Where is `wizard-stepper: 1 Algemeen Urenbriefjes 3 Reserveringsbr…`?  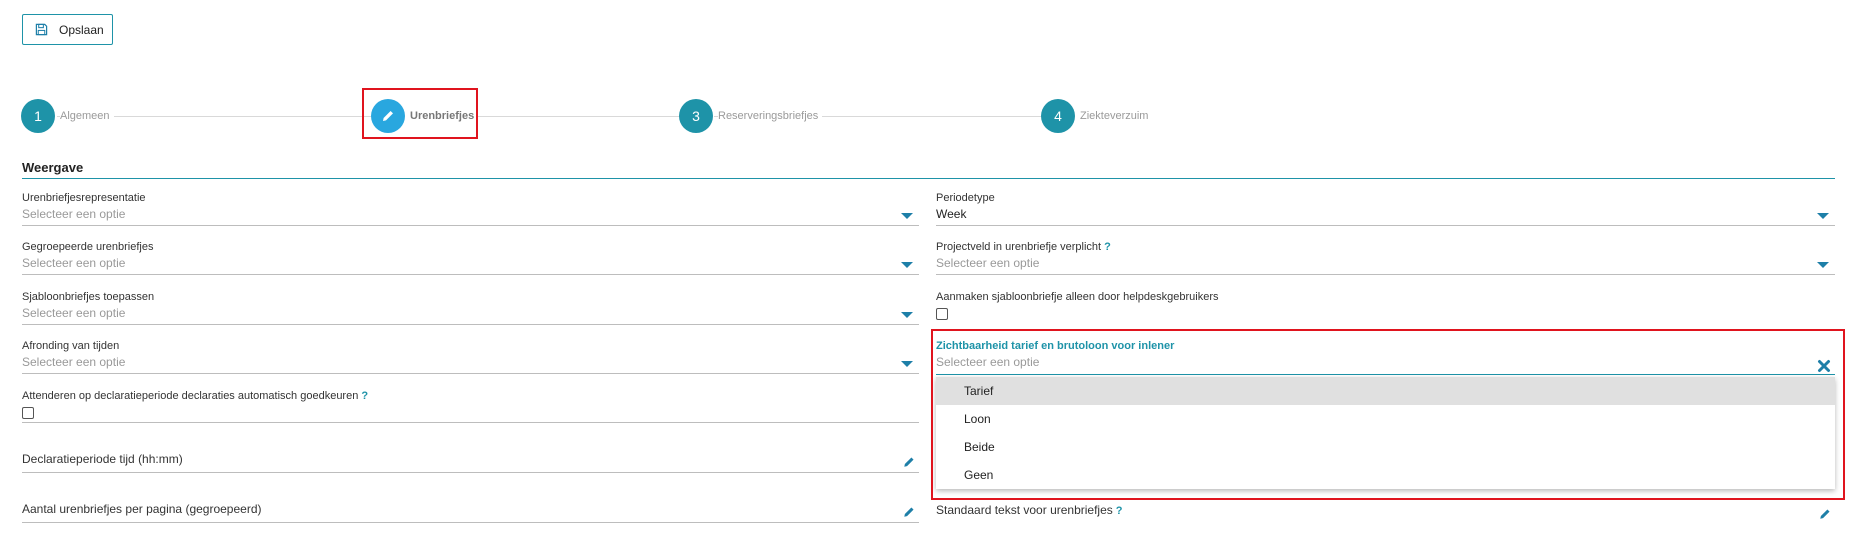 wizard-stepper: 1 Algemeen Urenbriefjes 3 Reserveringsbr… is located at coordinates (925, 116).